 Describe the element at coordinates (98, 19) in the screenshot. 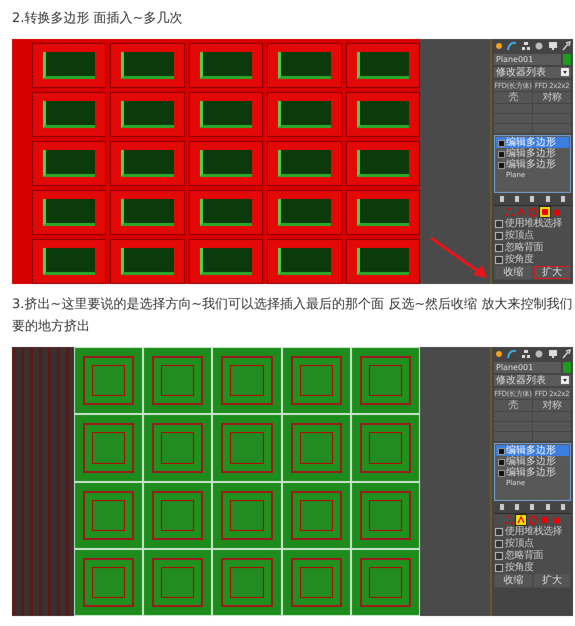

I see `step-caption: 2.转换多边形 面插入~多几次` at that location.